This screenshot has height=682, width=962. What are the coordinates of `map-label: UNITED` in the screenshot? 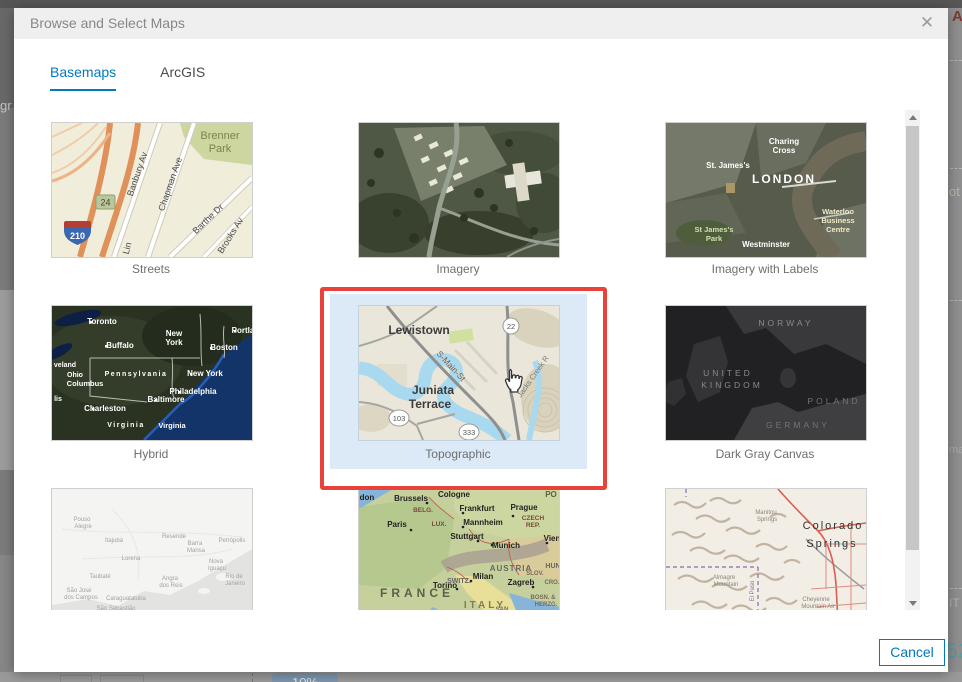 It's located at (728, 373).